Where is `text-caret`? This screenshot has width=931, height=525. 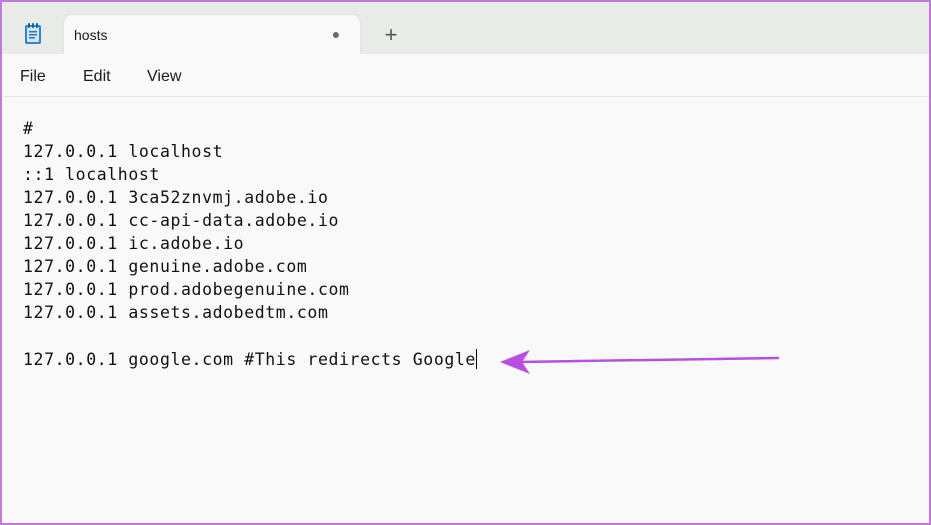
text-caret is located at coordinates (476, 359).